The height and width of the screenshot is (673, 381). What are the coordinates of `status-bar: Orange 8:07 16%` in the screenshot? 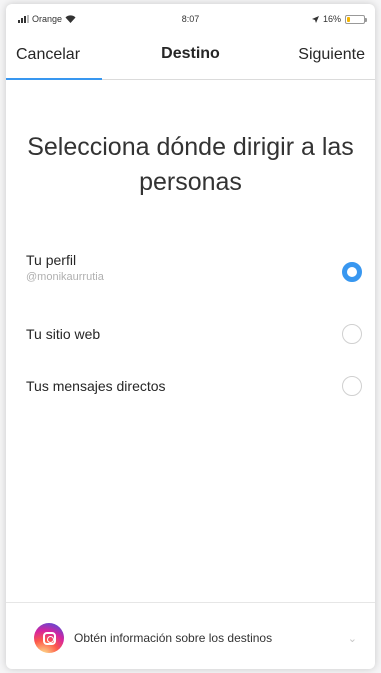 It's located at (190, 16).